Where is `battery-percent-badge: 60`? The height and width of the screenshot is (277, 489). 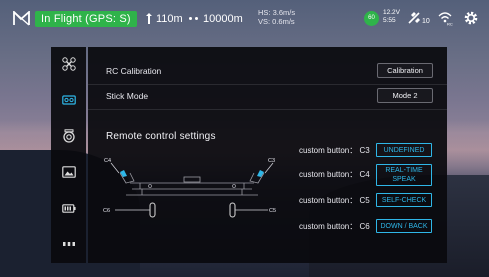 battery-percent-badge: 60 is located at coordinates (371, 18).